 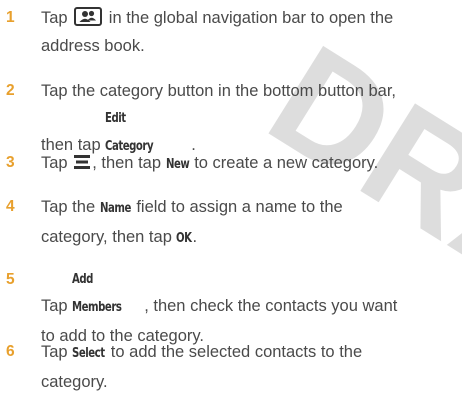 What do you see at coordinates (115, 208) in the screenshot?
I see `command-label: Name` at bounding box center [115, 208].